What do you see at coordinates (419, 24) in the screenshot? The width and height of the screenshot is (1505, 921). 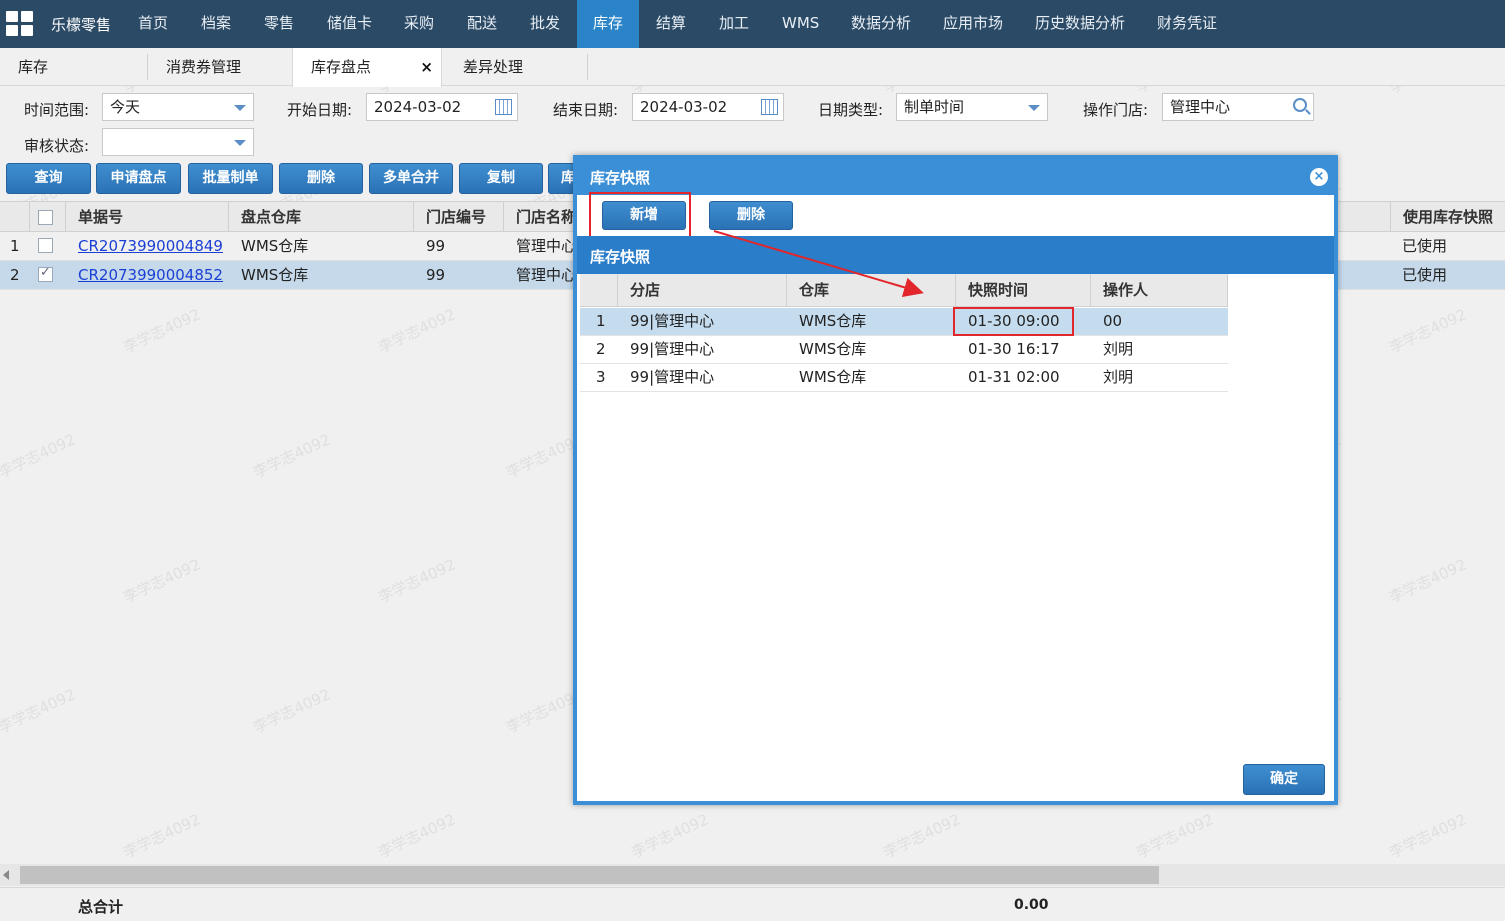 I see `nav-item-purchase: 采购` at bounding box center [419, 24].